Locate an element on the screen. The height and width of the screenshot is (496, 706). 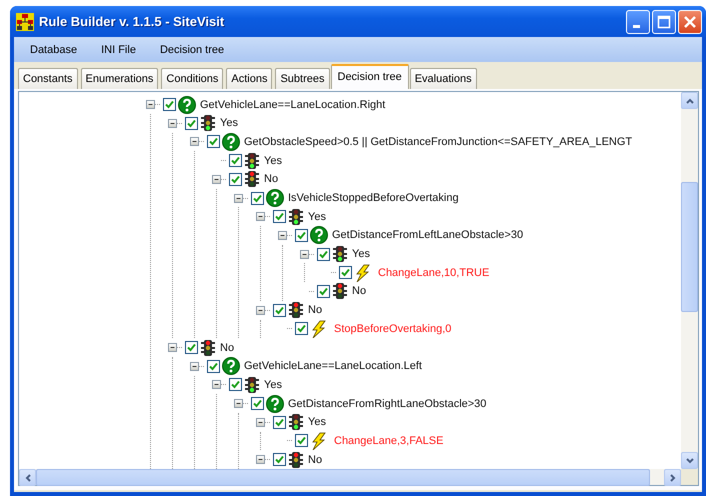
menu-item: Database is located at coordinates (54, 50).